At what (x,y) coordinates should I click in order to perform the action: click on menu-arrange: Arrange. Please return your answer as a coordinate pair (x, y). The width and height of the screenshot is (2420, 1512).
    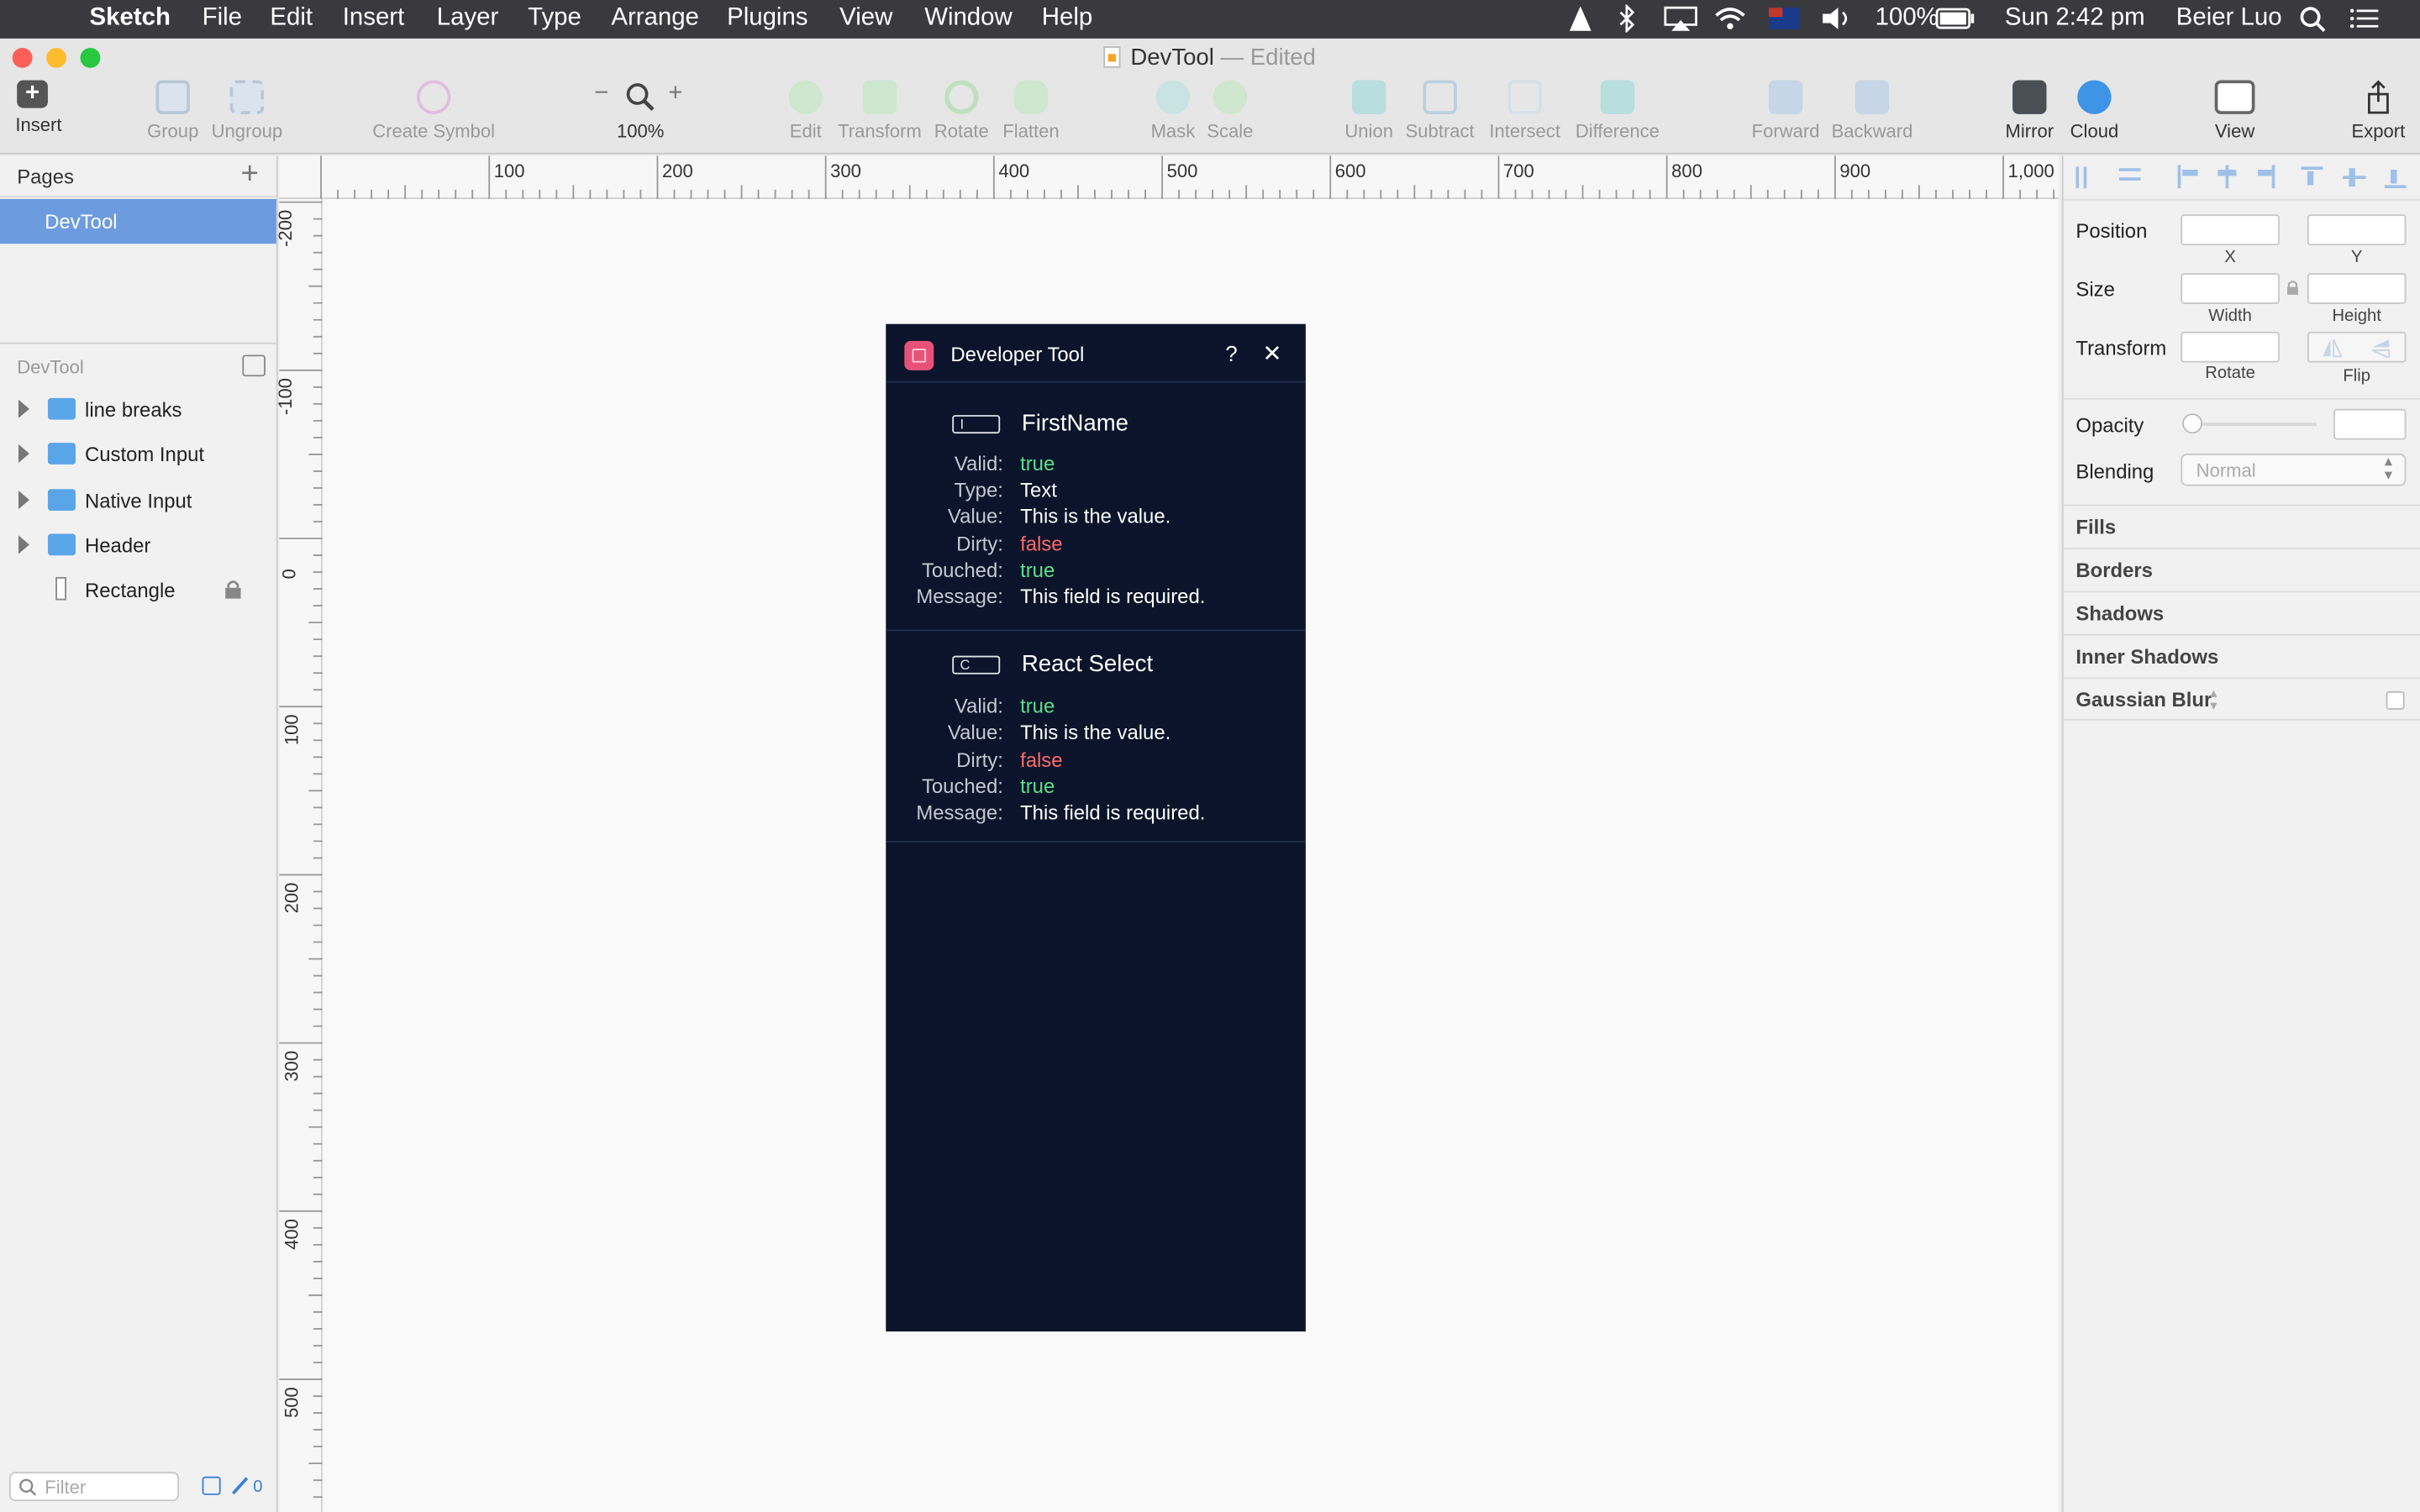
    Looking at the image, I should click on (655, 19).